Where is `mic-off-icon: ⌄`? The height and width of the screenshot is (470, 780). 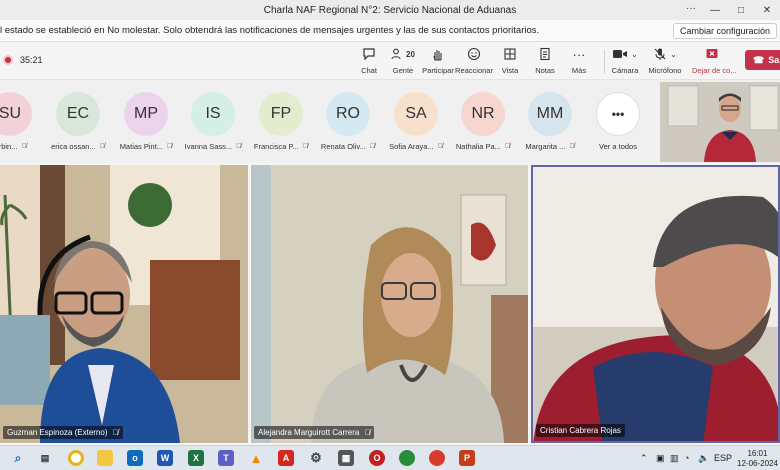
mic-off-icon: ⌄ is located at coordinates (665, 54).